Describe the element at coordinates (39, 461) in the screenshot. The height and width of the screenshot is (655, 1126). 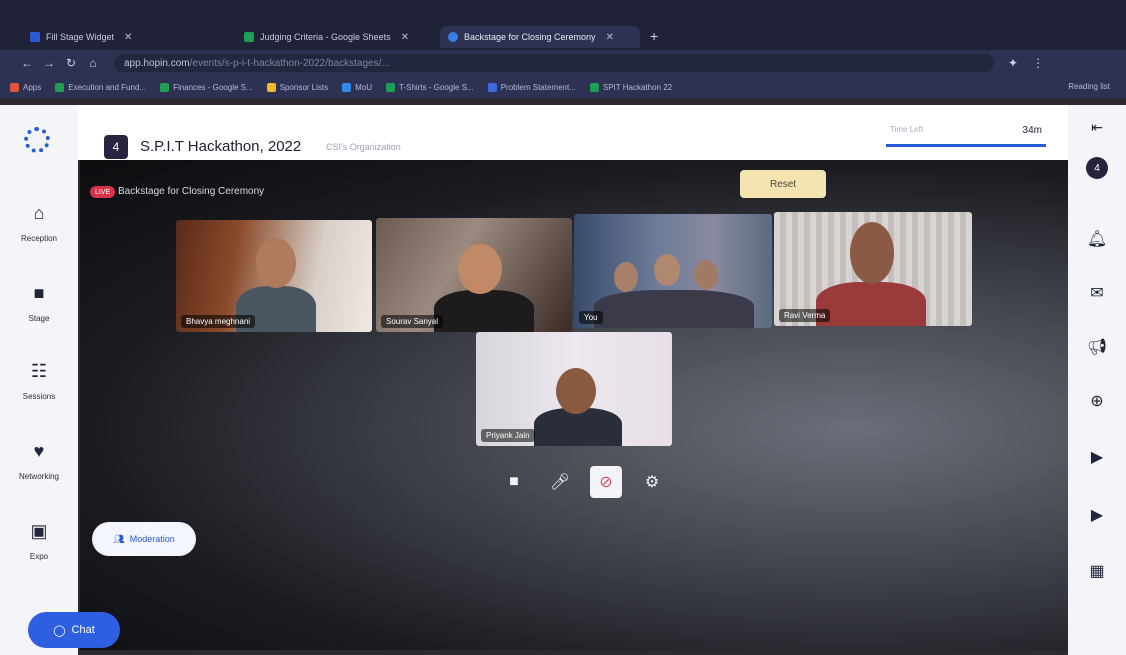
I see `sidebar-item-networking: ♥ Networking` at that location.